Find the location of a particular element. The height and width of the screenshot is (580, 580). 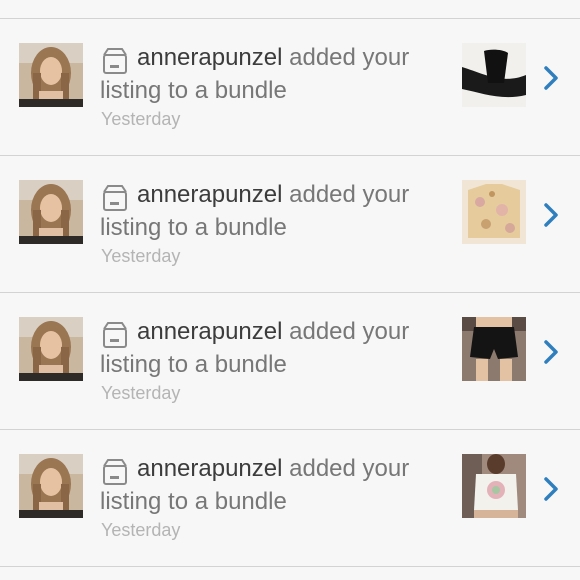

graphic-tee-photo-icon is located at coordinates (494, 486).